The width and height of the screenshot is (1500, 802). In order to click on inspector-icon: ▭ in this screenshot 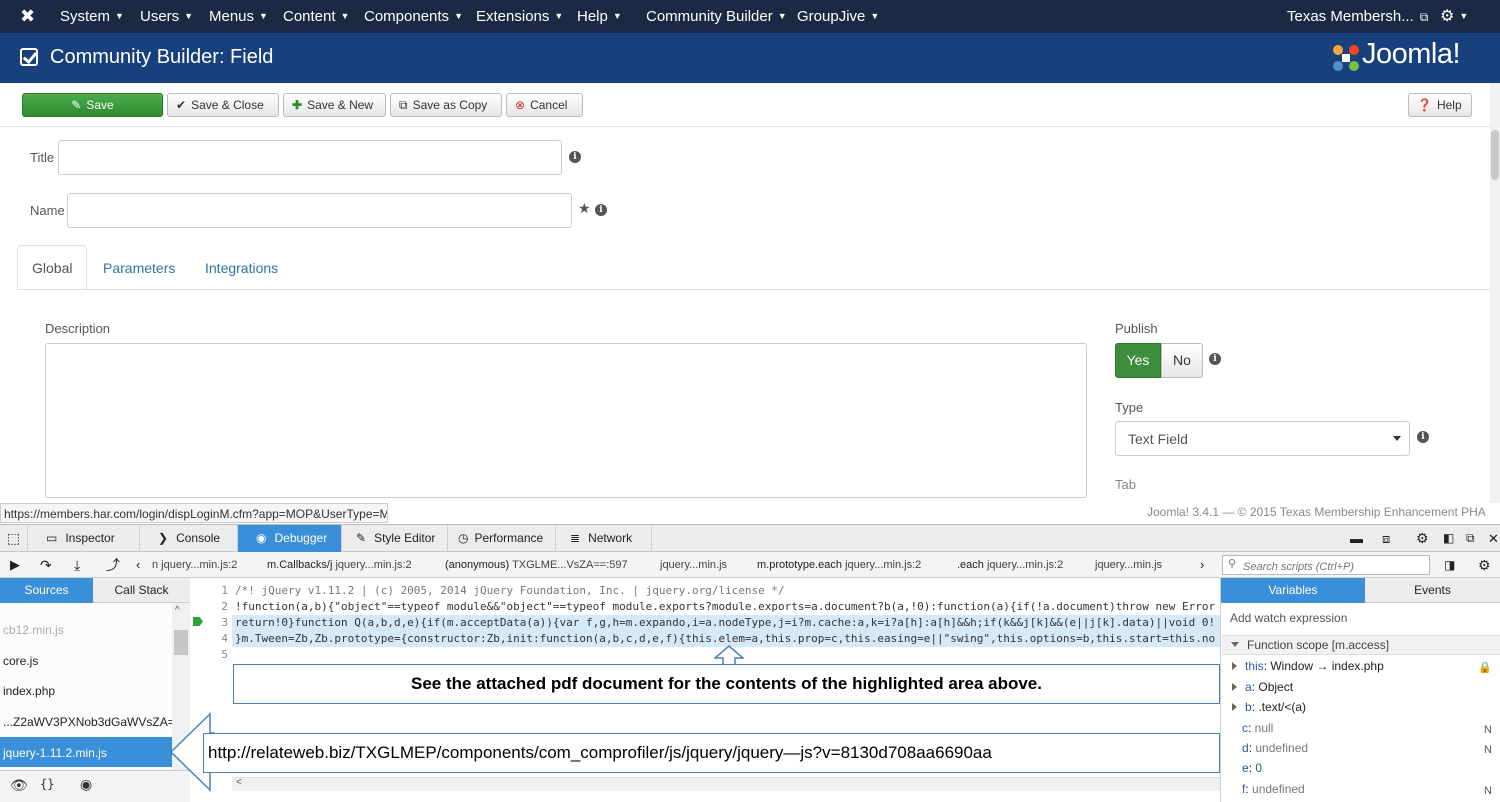, I will do `click(52, 538)`.